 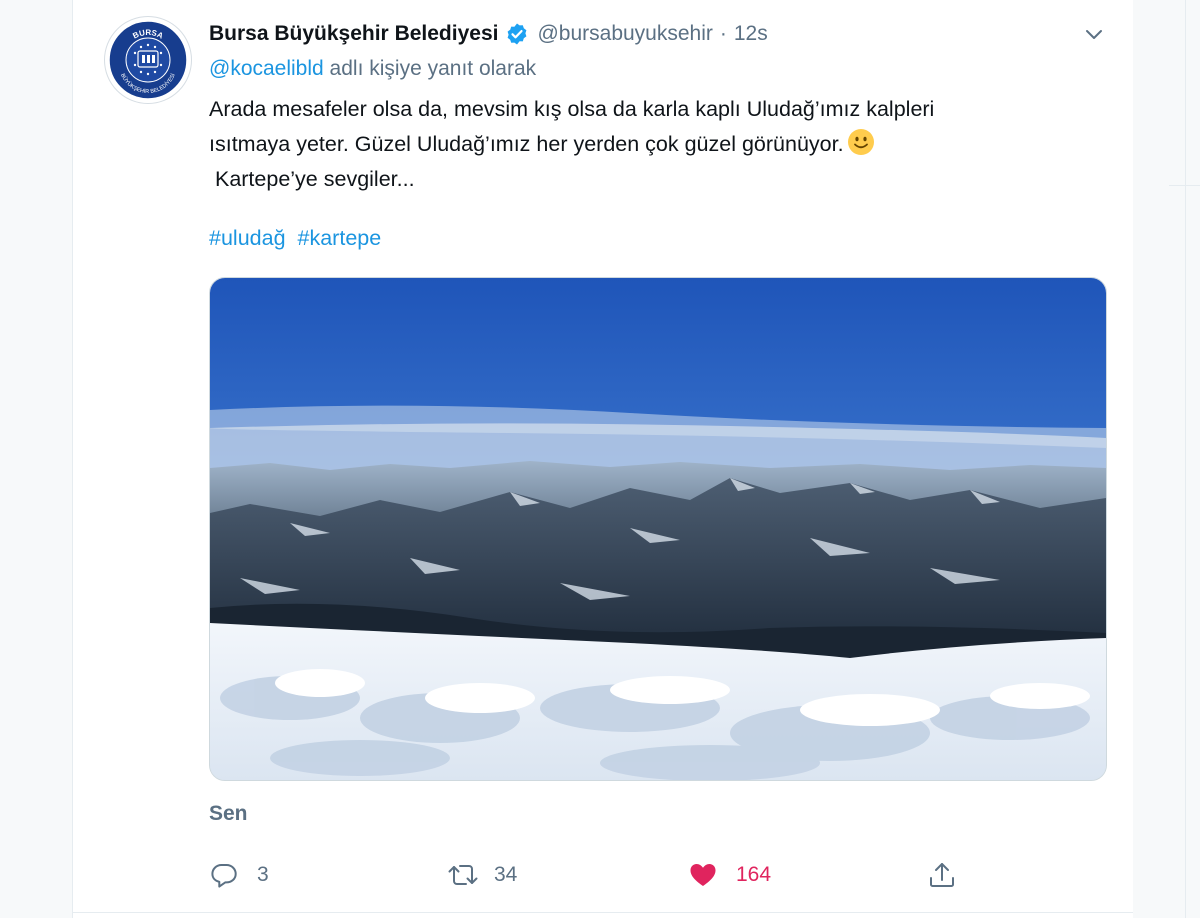 I want to click on verified-badge-icon, so click(x=517, y=34).